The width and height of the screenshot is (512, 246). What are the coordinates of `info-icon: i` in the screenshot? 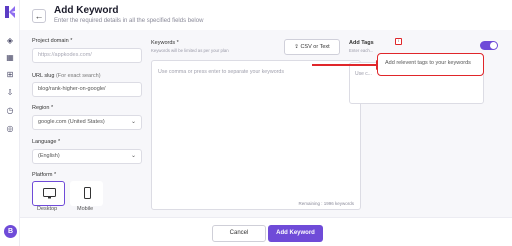 It's located at (398, 41).